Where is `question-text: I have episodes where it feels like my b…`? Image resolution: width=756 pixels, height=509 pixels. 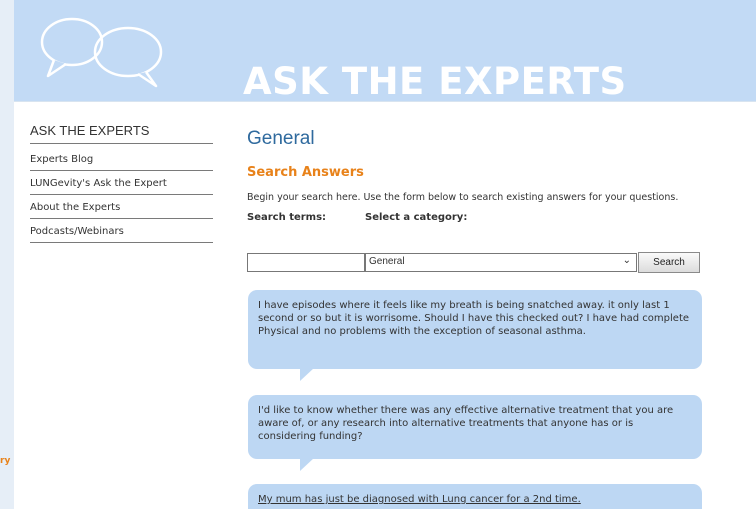 question-text: I have episodes where it feels like my b… is located at coordinates (474, 318).